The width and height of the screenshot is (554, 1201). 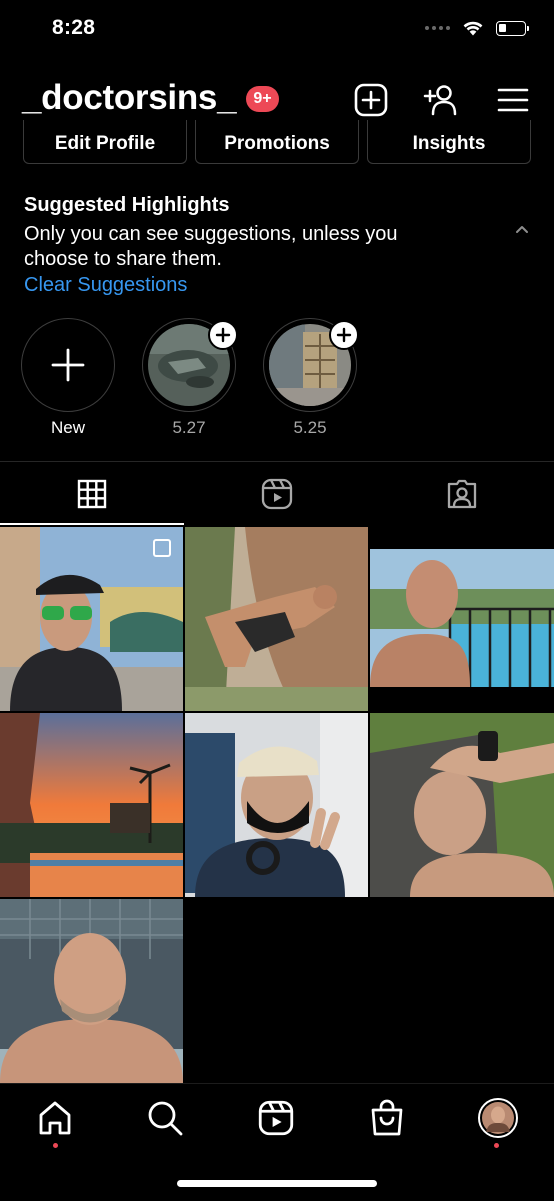 I want to click on profile-avatar, so click(x=498, y=1118).